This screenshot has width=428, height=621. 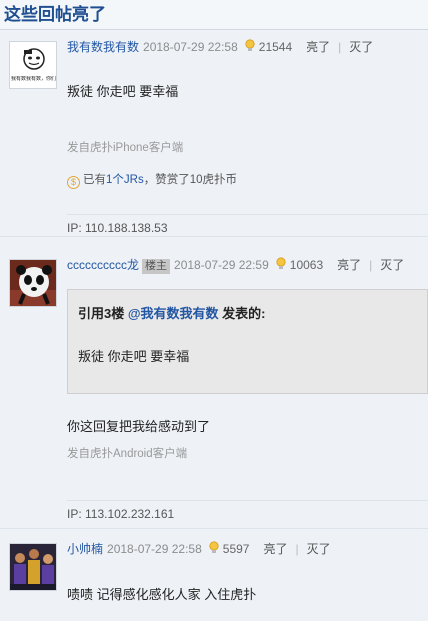 What do you see at coordinates (103, 265) in the screenshot?
I see `username-link: cccccccccc龙` at bounding box center [103, 265].